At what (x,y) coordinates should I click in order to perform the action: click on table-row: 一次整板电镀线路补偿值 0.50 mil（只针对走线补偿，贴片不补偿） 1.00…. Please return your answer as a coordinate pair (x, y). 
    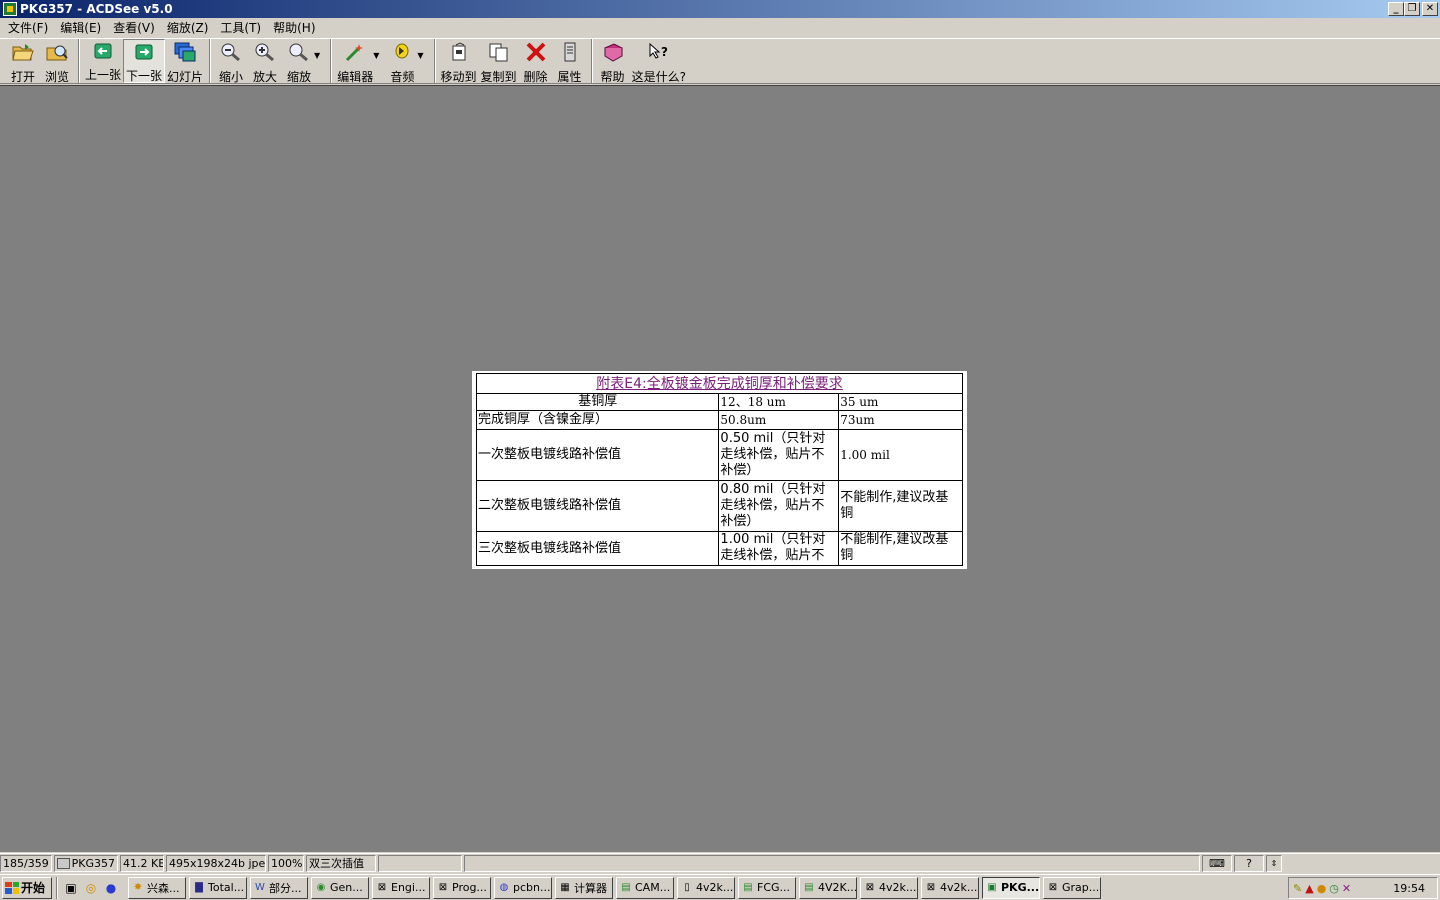
    Looking at the image, I should click on (719, 455).